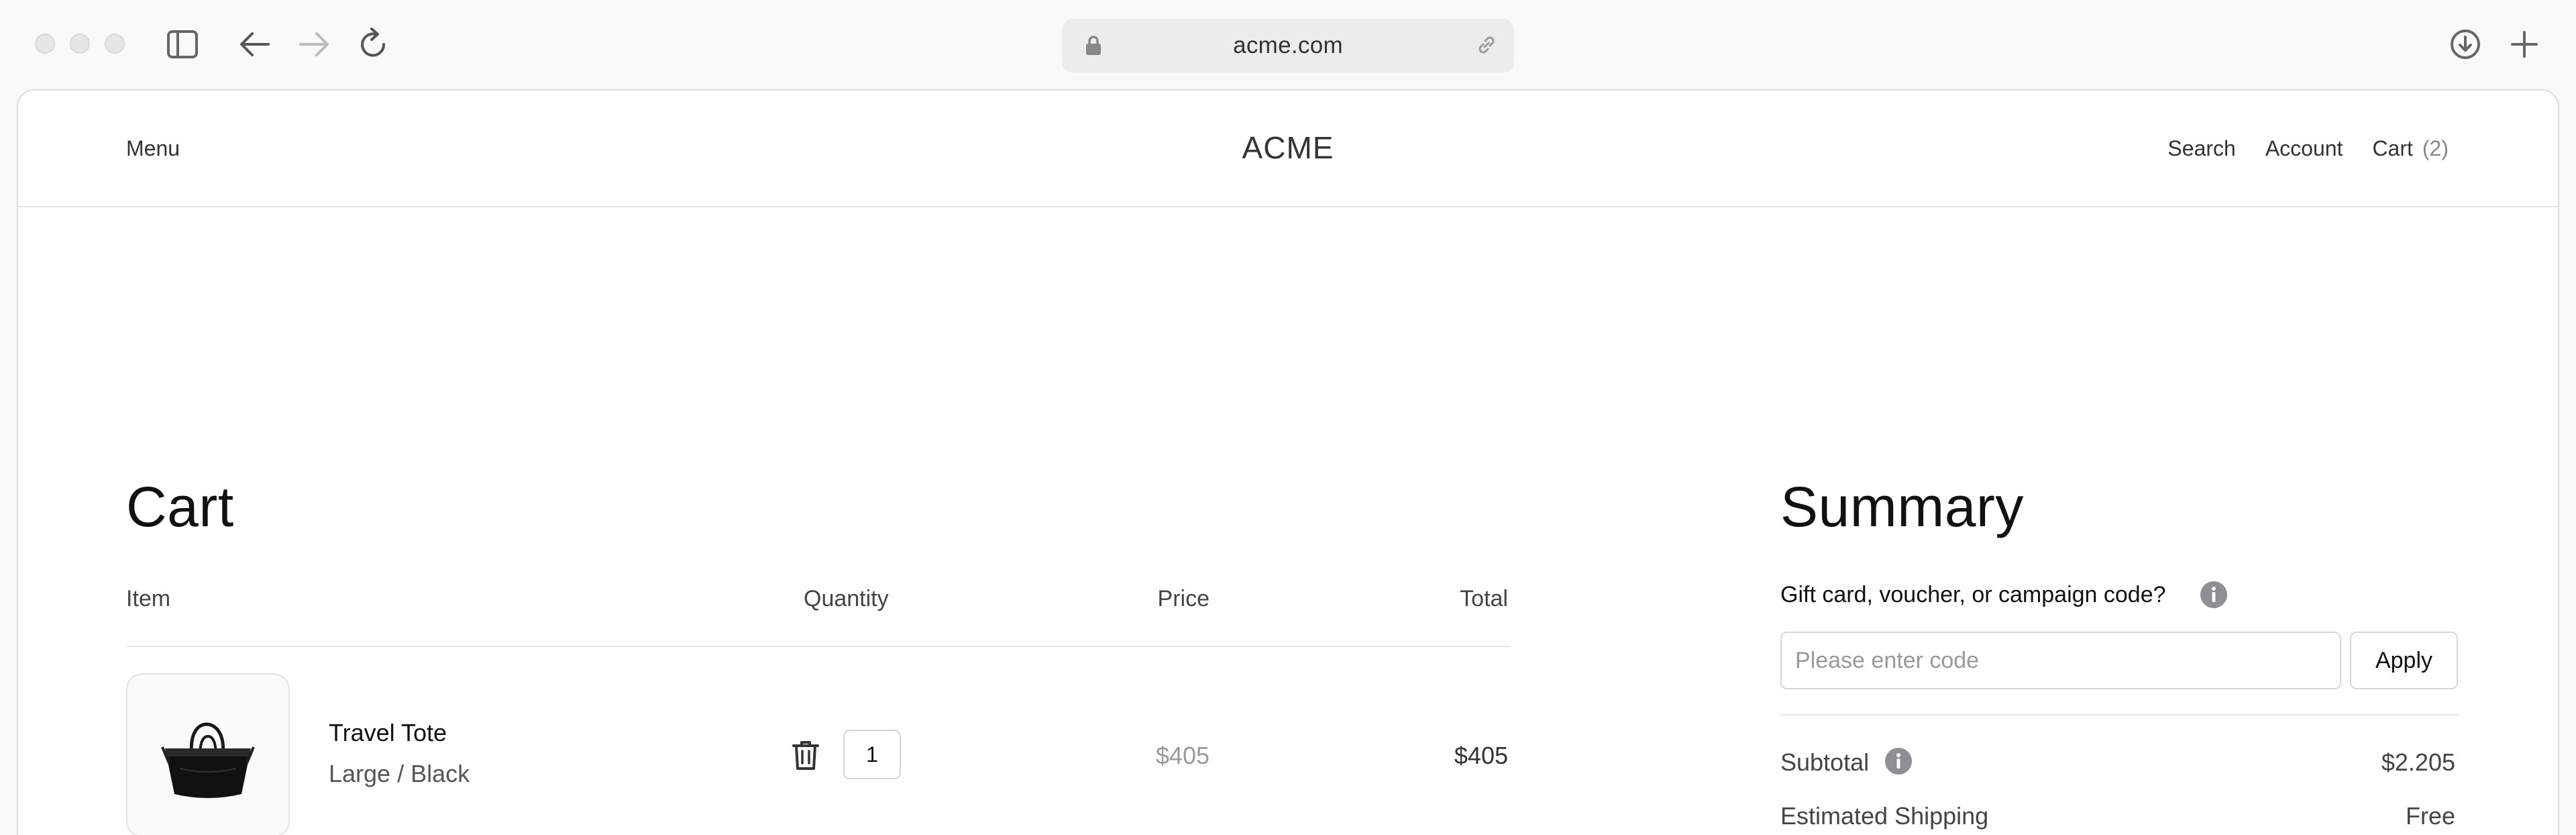 The height and width of the screenshot is (835, 2576). Describe the element at coordinates (314, 44) in the screenshot. I see `forward-arrow-icon` at that location.